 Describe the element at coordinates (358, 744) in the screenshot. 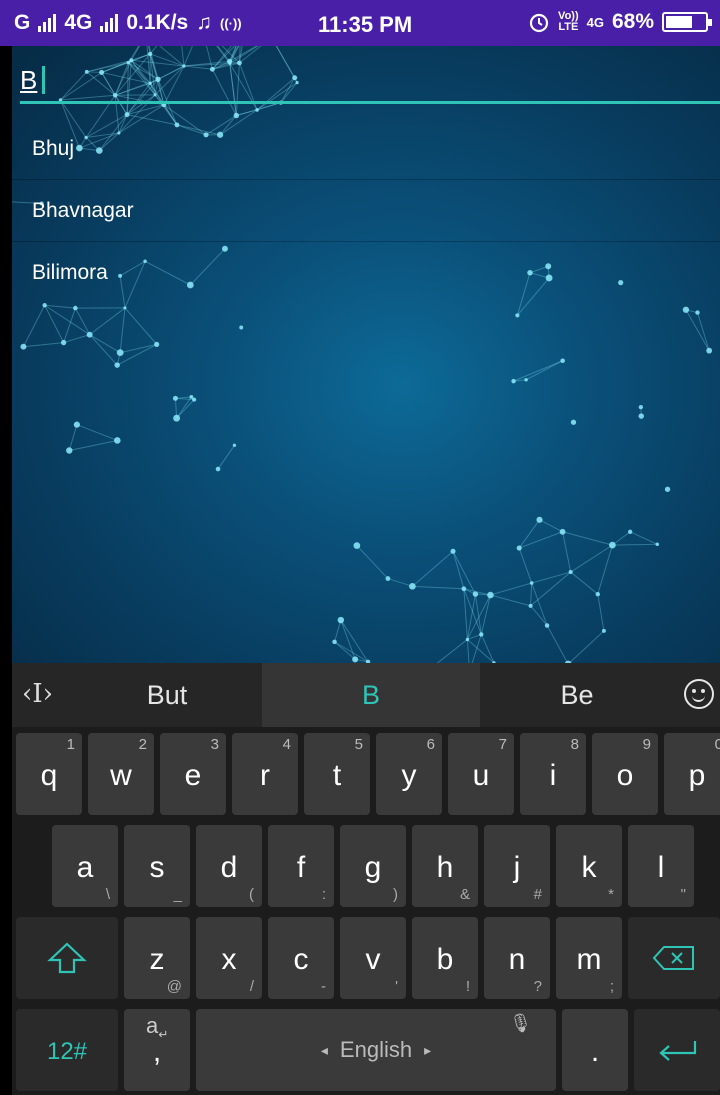

I see `key-t-secondary: 5` at that location.